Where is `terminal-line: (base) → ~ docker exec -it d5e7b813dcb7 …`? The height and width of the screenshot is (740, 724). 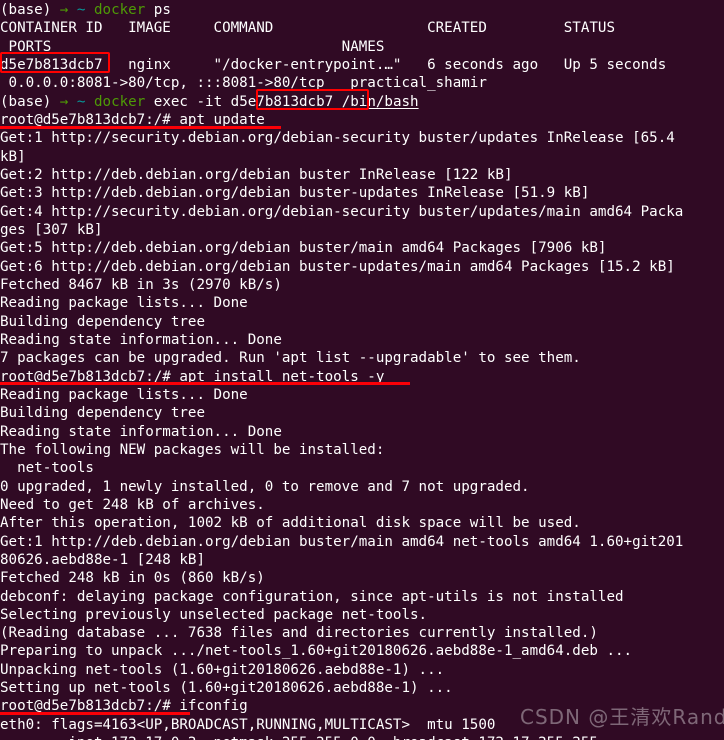 terminal-line: (base) → ~ docker exec -it d5e7b813dcb7 … is located at coordinates (362, 102).